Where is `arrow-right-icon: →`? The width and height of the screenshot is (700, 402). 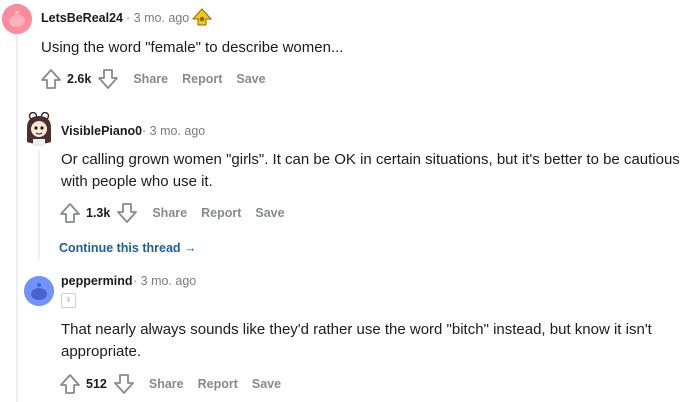 arrow-right-icon: → is located at coordinates (190, 248).